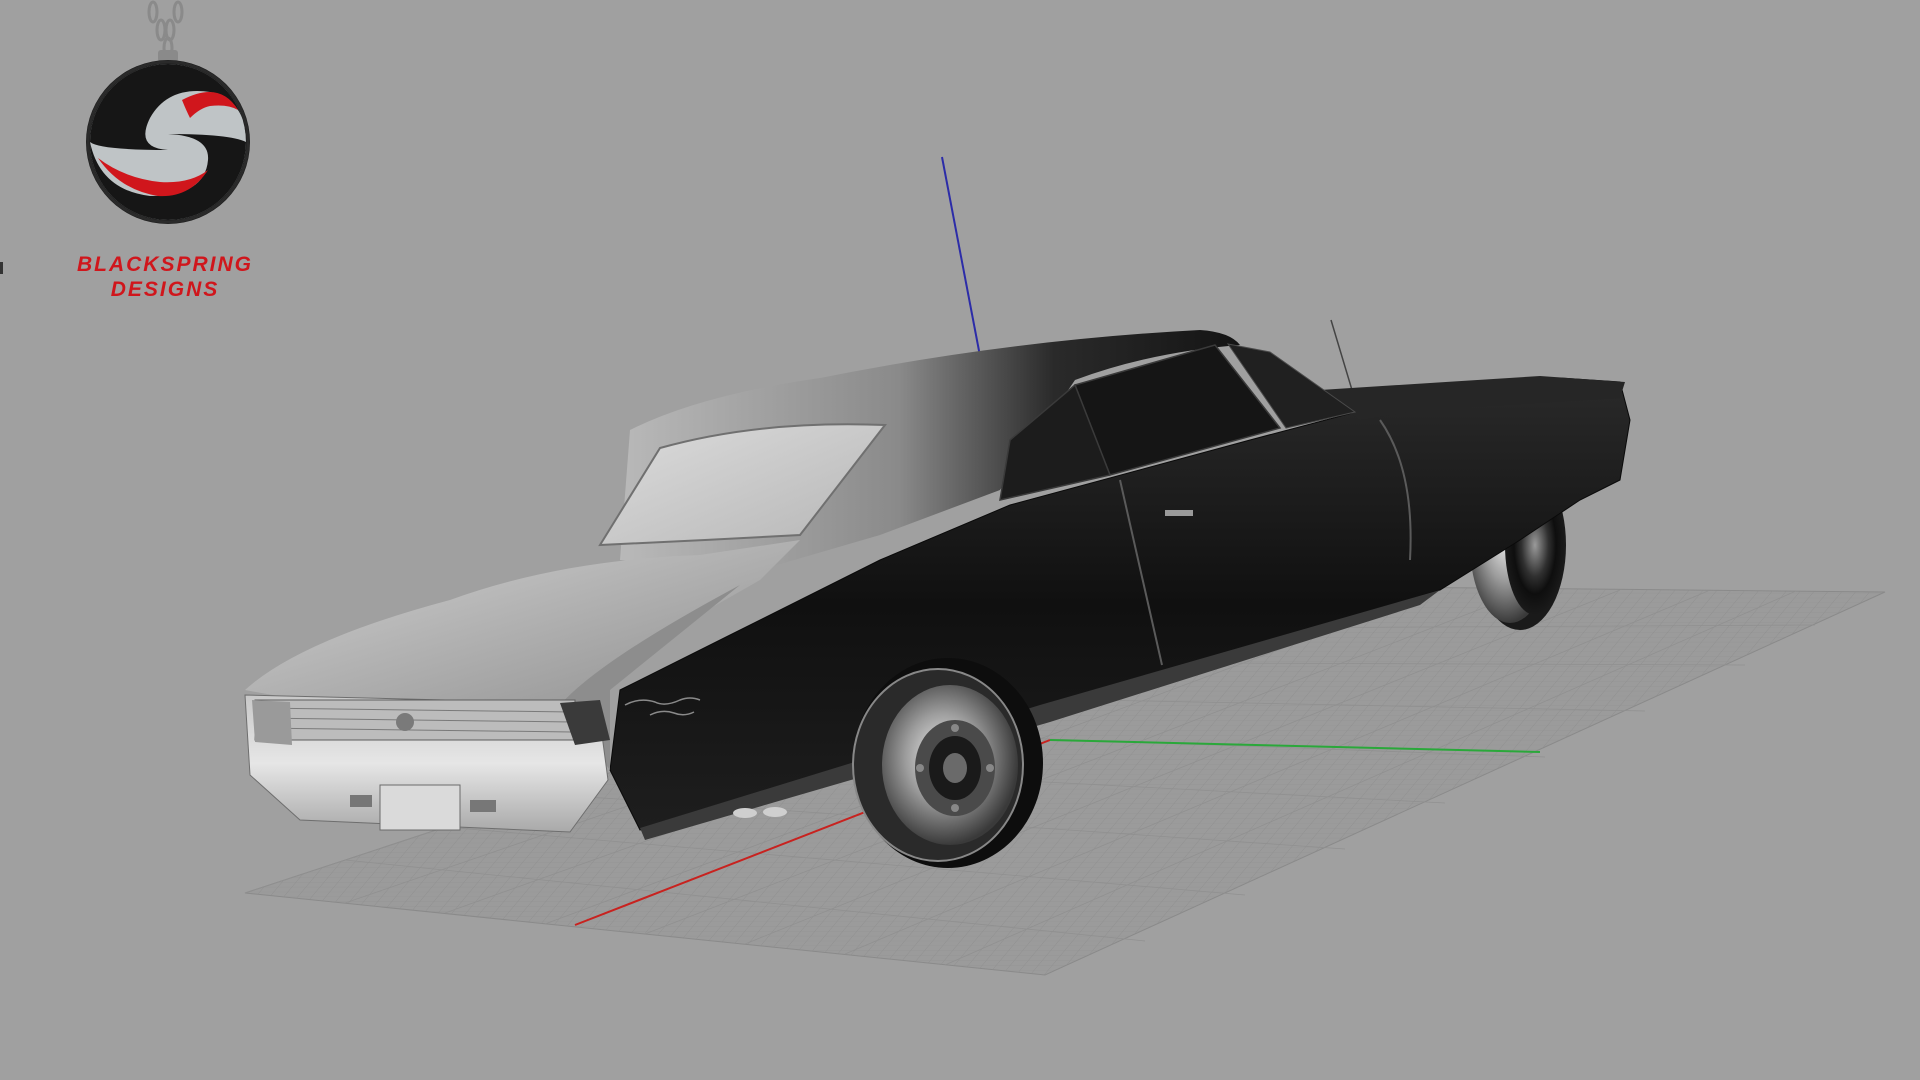 The height and width of the screenshot is (1080, 1920). What do you see at coordinates (165, 277) in the screenshot?
I see `brand-wordmark: BLACKSPRING DESIGNS` at bounding box center [165, 277].